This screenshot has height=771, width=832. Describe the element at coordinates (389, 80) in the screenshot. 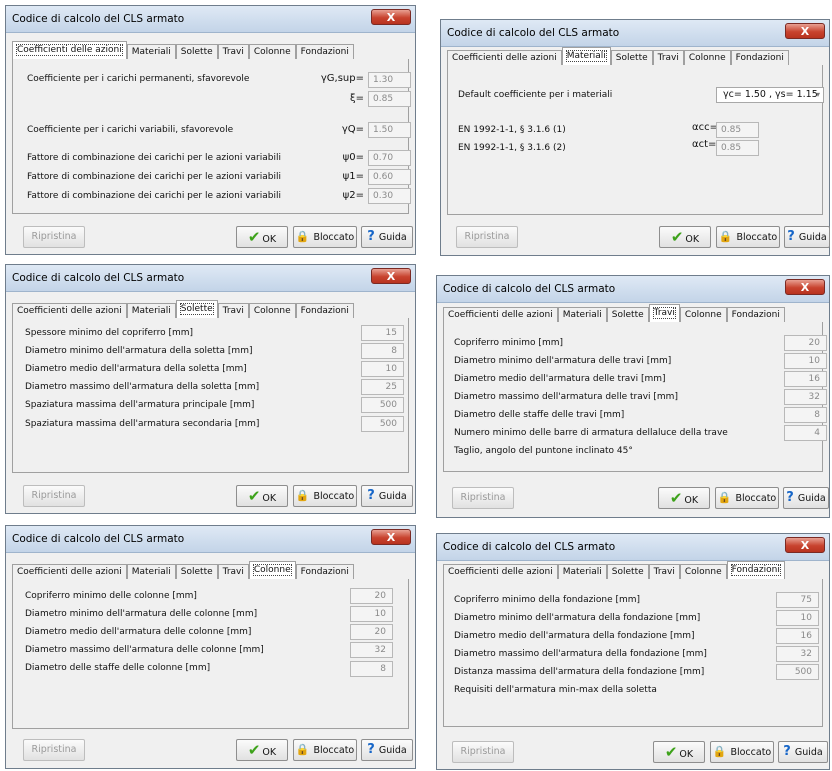

I see `value-field: 1.30` at that location.